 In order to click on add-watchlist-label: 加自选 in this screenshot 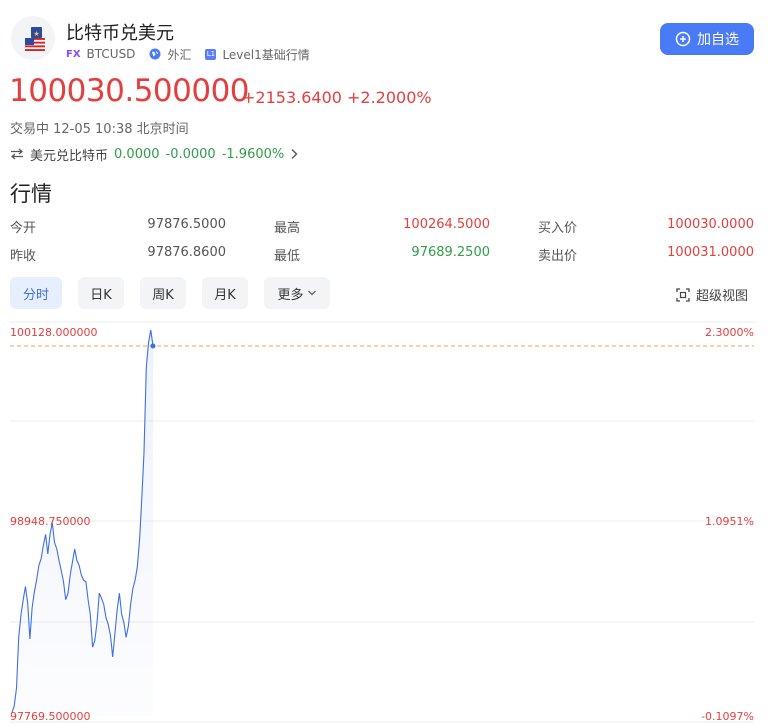, I will do `click(718, 39)`.